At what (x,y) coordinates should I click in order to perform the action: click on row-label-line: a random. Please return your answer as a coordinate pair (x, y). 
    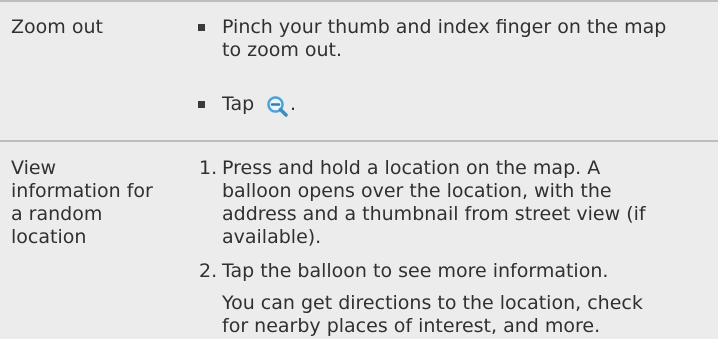
    Looking at the image, I should click on (57, 214).